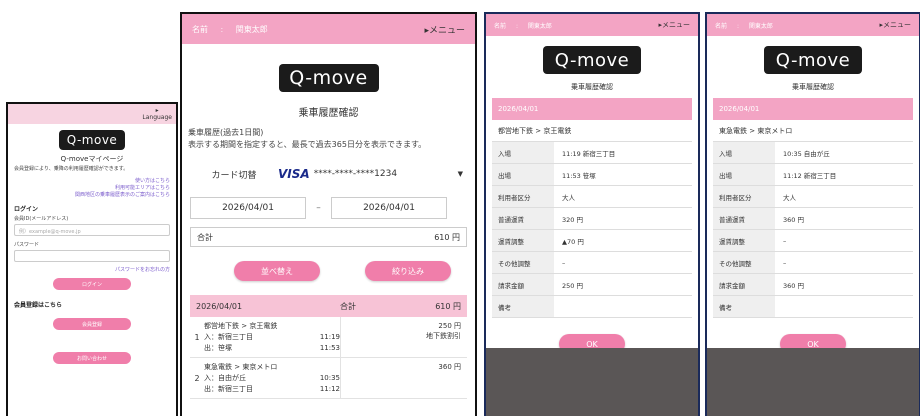 The height and width of the screenshot is (416, 920). Describe the element at coordinates (38, 305) in the screenshot. I see `register-heading: 会員登録はこちら` at that location.